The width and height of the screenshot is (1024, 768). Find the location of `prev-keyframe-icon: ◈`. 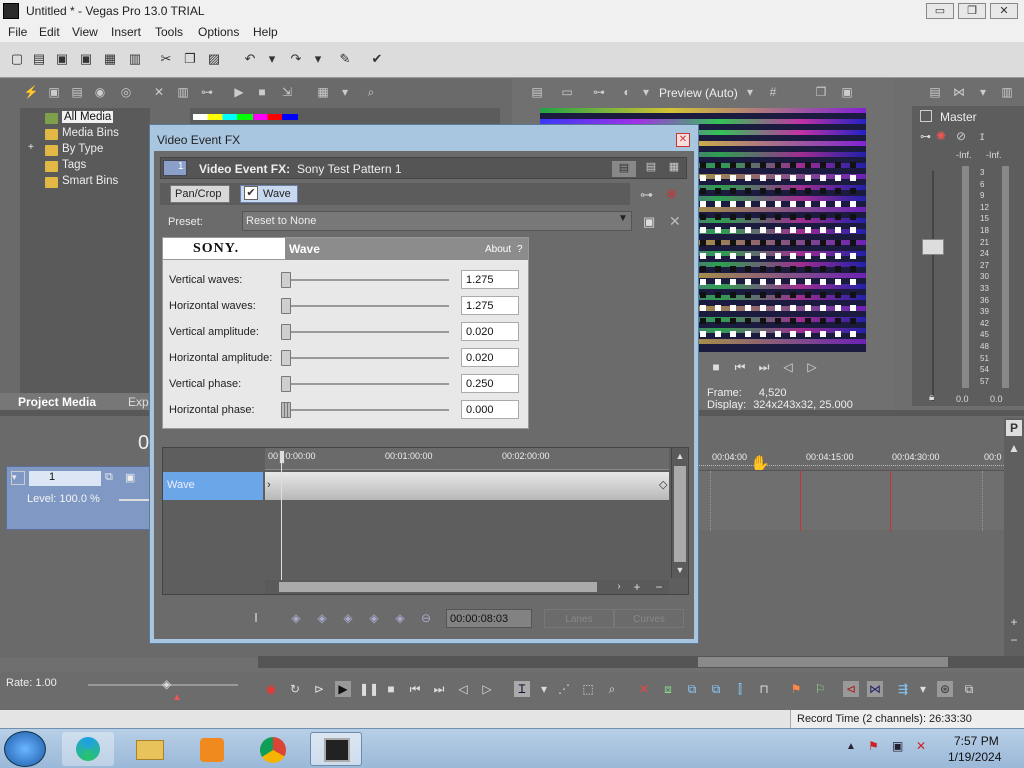

prev-keyframe-icon: ◈ is located at coordinates (322, 618).